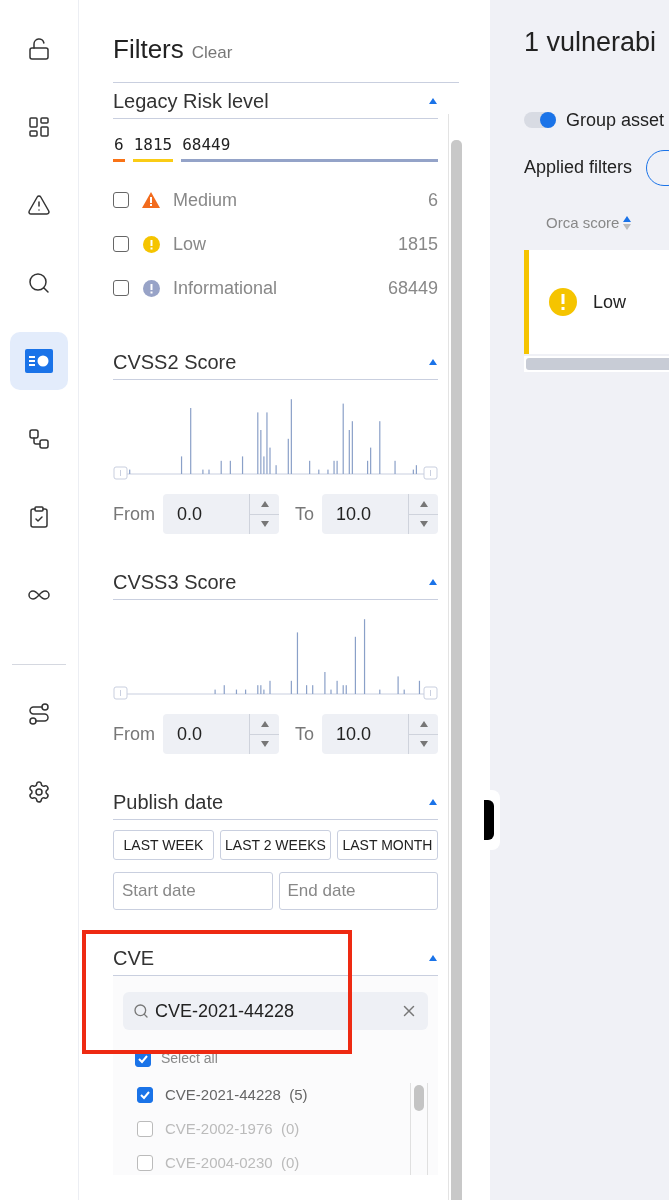  I want to click on settings-icon, so click(39, 792).